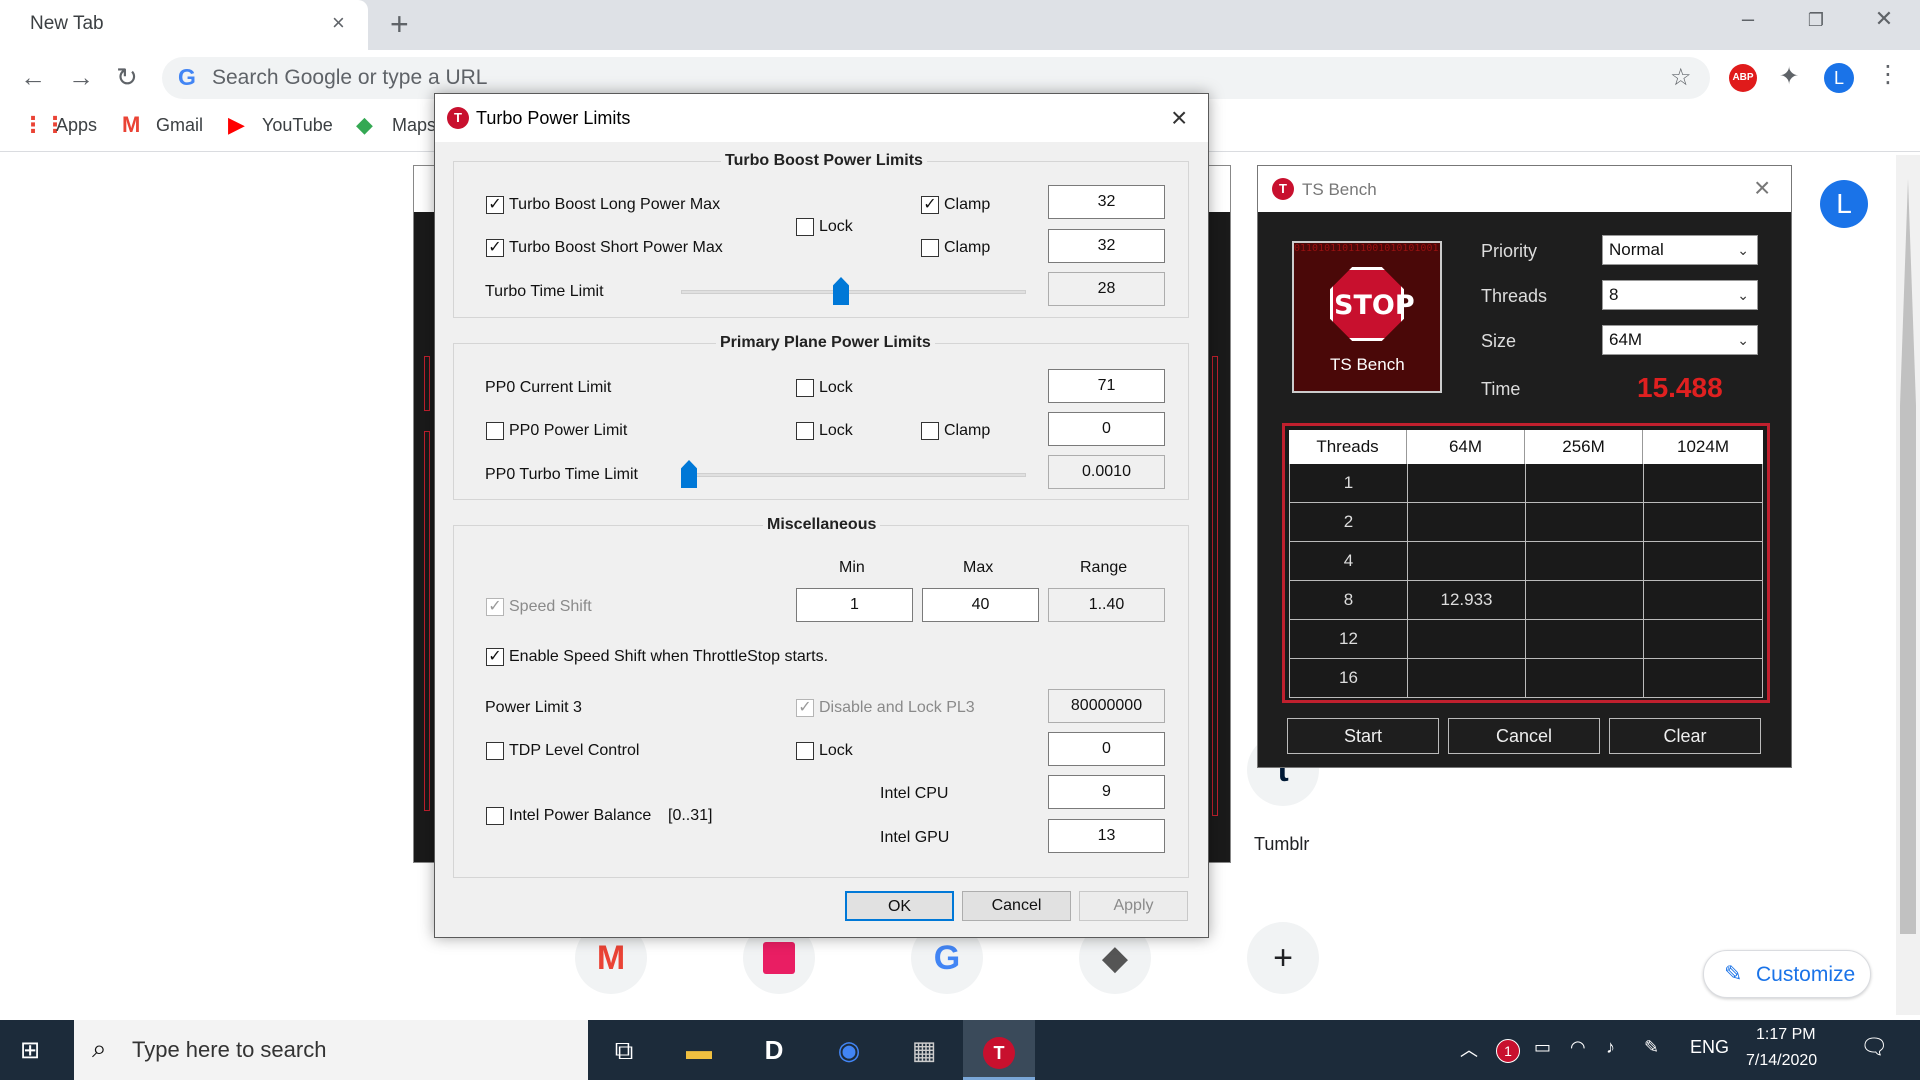 The height and width of the screenshot is (1080, 1920). What do you see at coordinates (67, 23) in the screenshot?
I see `tab-title: New Tab` at bounding box center [67, 23].